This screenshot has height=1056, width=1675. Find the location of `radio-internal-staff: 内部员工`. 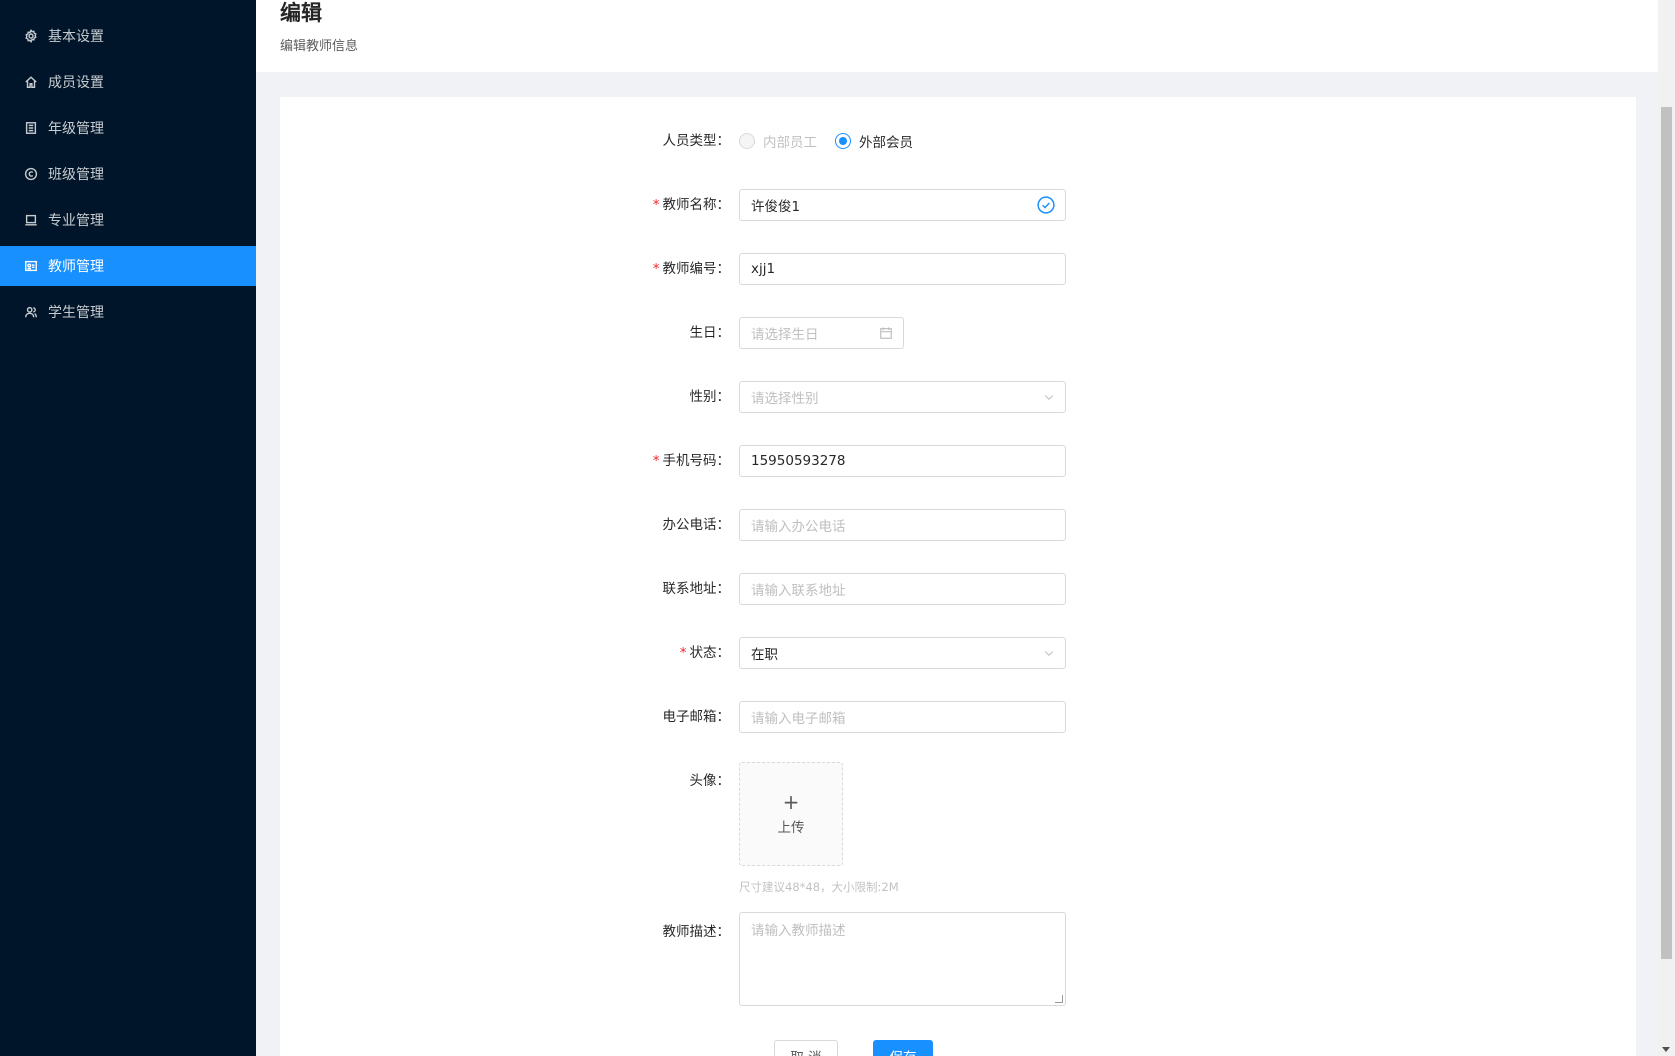

radio-internal-staff: 内部员工 is located at coordinates (778, 141).